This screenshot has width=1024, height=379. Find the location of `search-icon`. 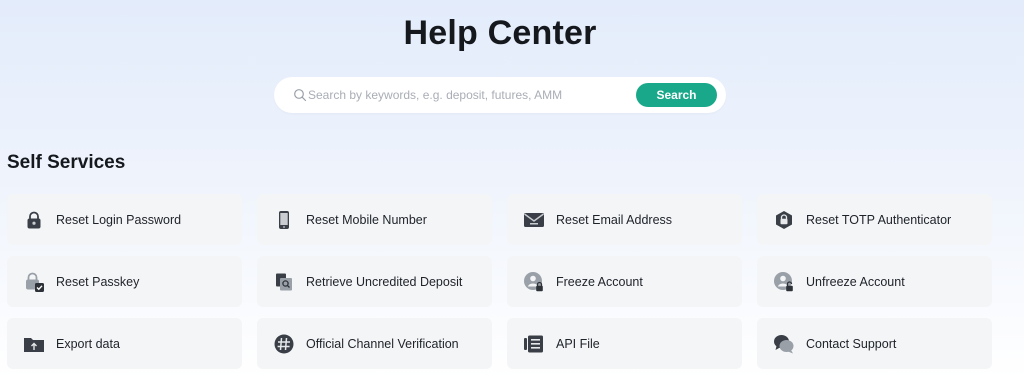

search-icon is located at coordinates (300, 95).